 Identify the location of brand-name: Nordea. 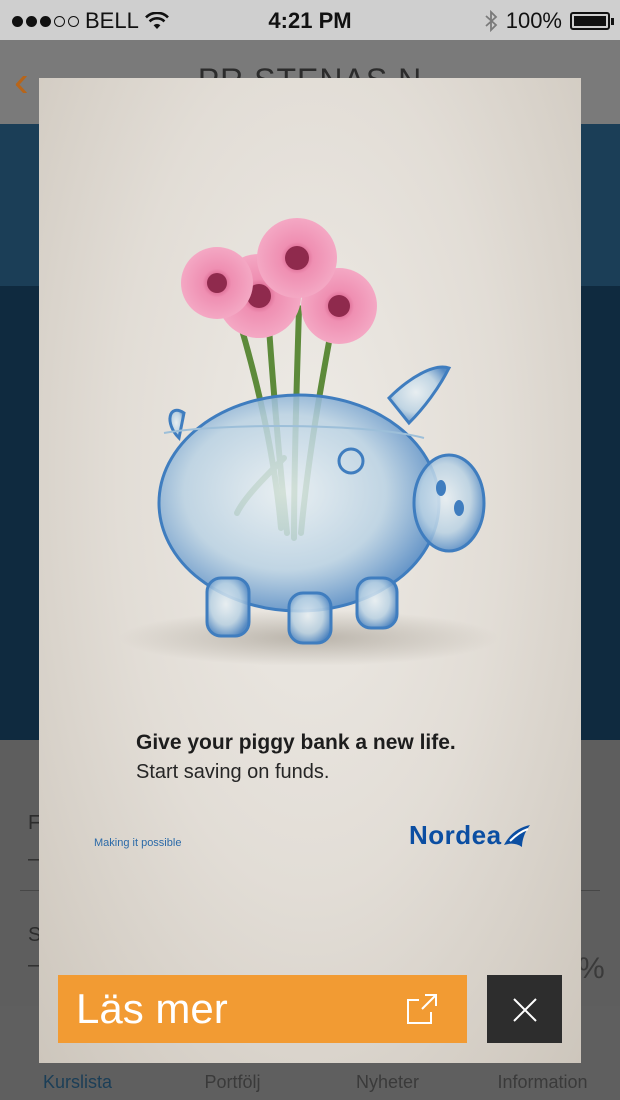
(455, 835).